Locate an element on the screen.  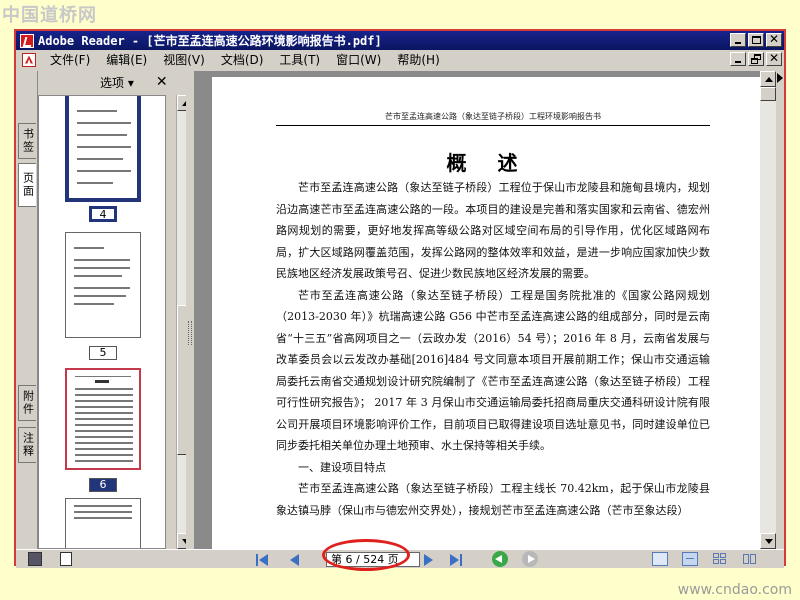
go-back-button is located at coordinates (500, 559).